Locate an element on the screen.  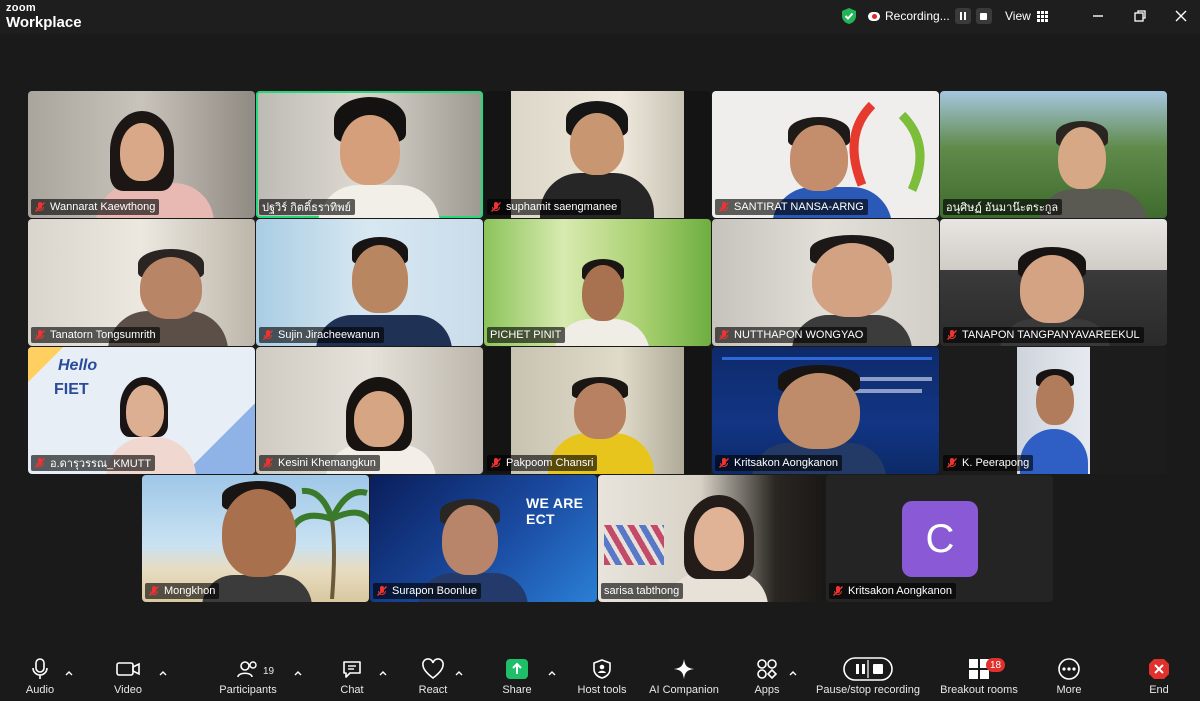
participants-button: Participants is located at coordinates (248, 677).